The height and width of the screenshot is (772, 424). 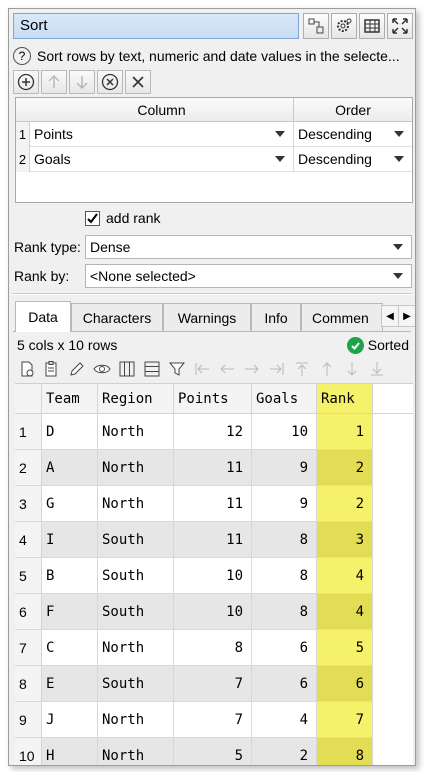 What do you see at coordinates (70, 576) in the screenshot?
I see `grid-cell-team: B` at bounding box center [70, 576].